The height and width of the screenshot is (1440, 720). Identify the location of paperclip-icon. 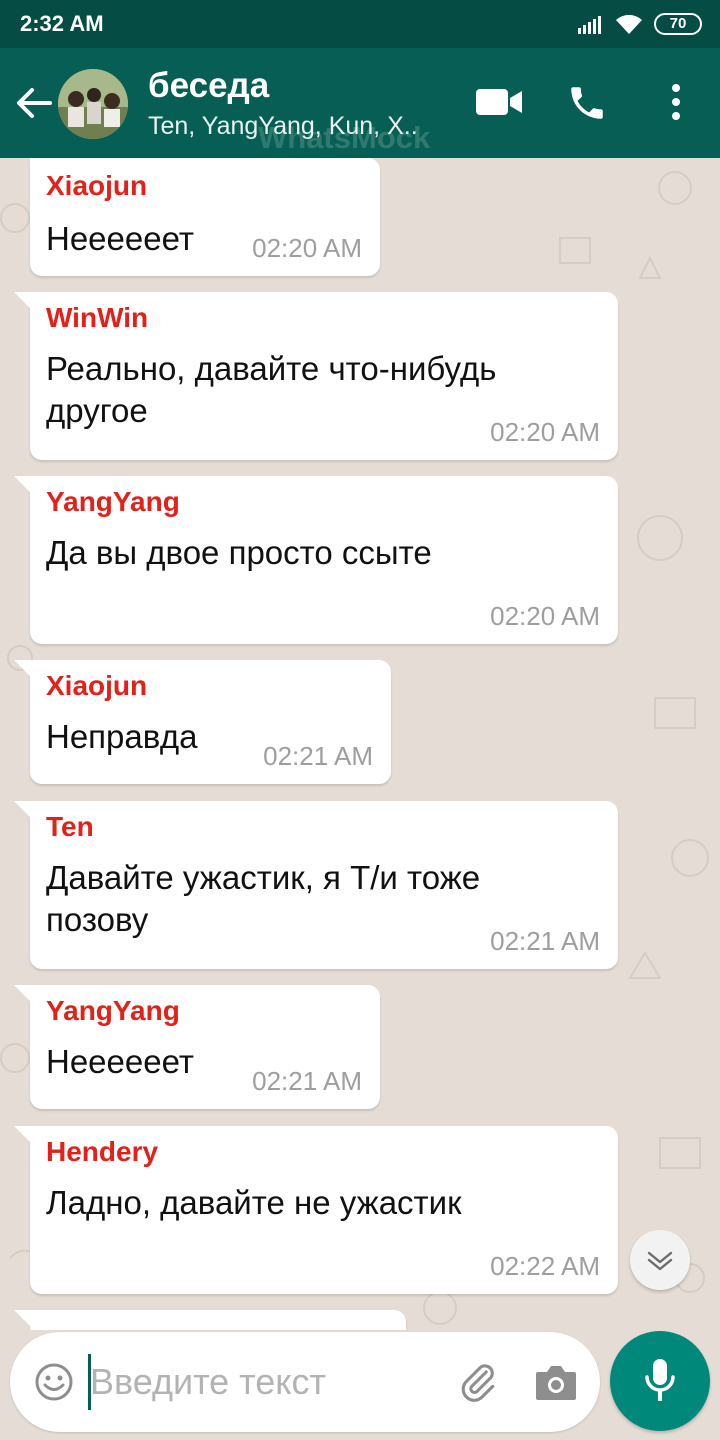
(478, 1382).